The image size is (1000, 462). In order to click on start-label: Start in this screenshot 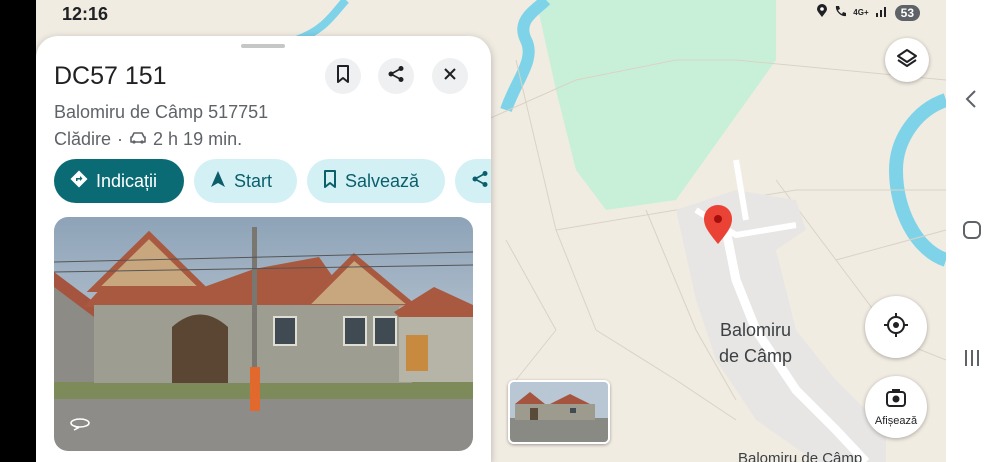, I will do `click(253, 180)`.